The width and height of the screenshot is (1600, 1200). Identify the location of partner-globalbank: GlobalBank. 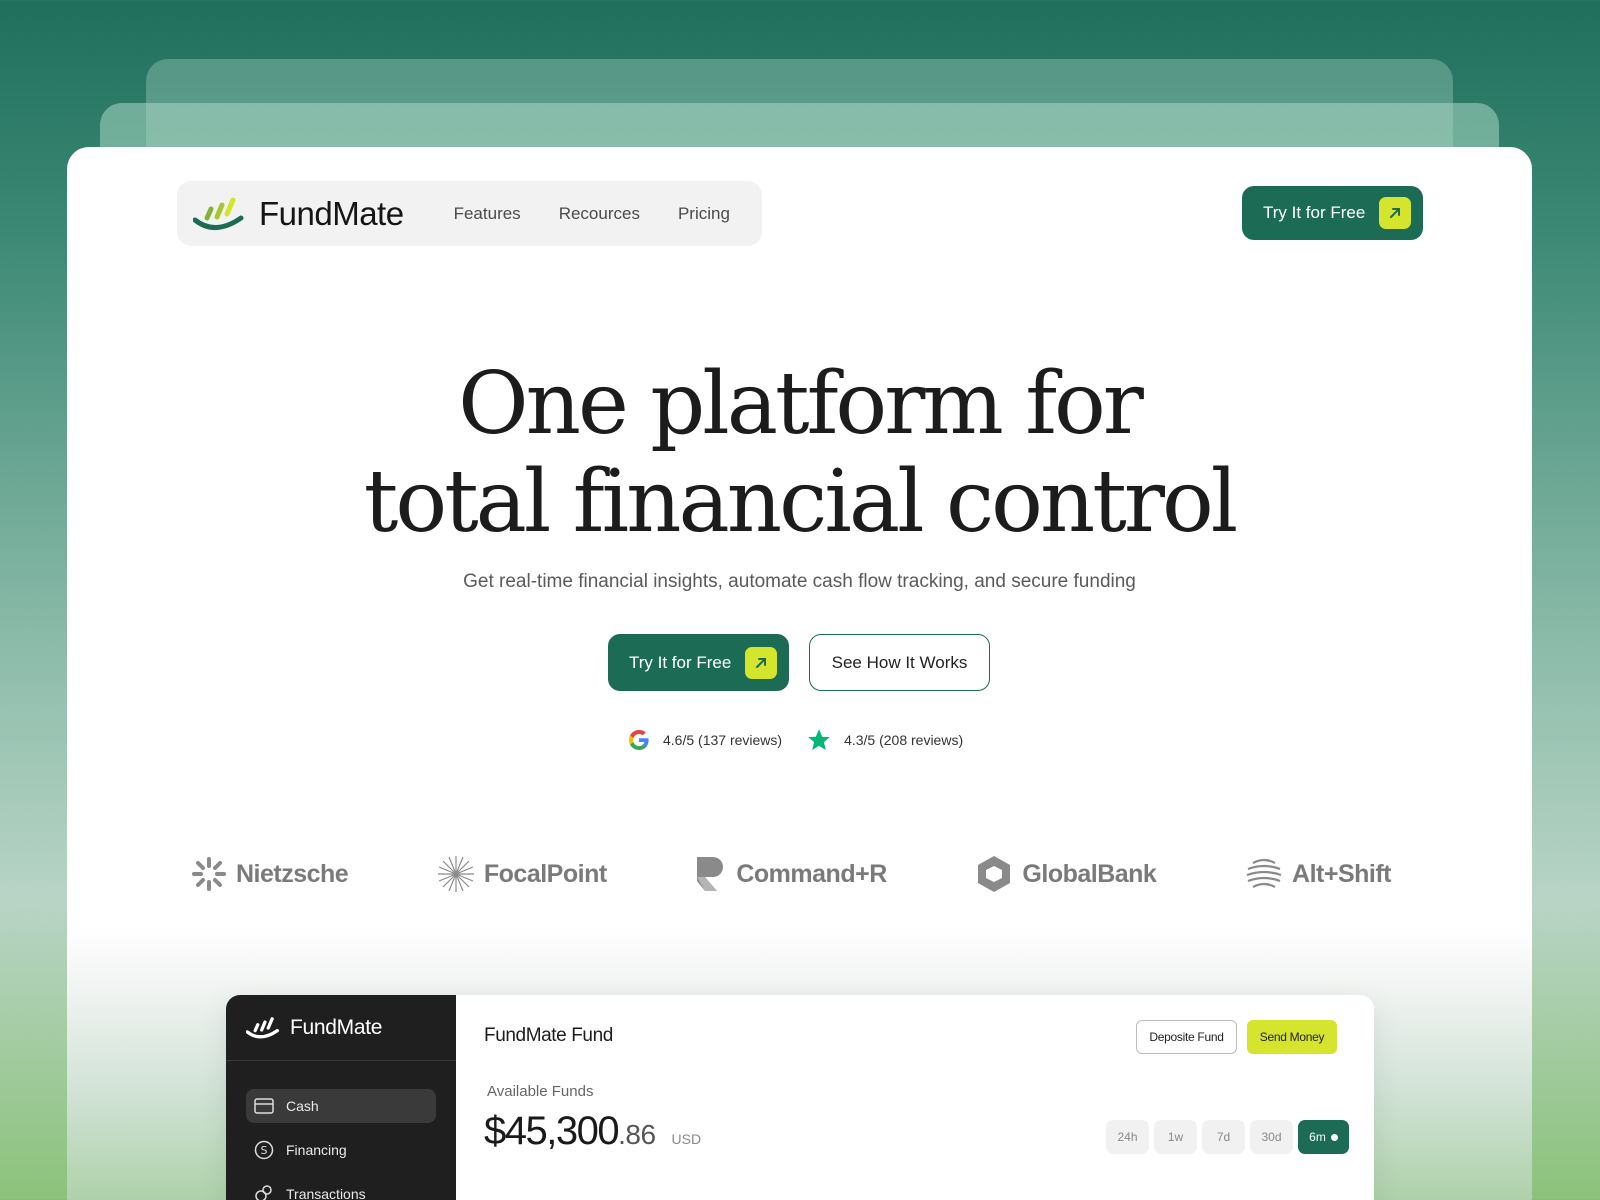
(1066, 874).